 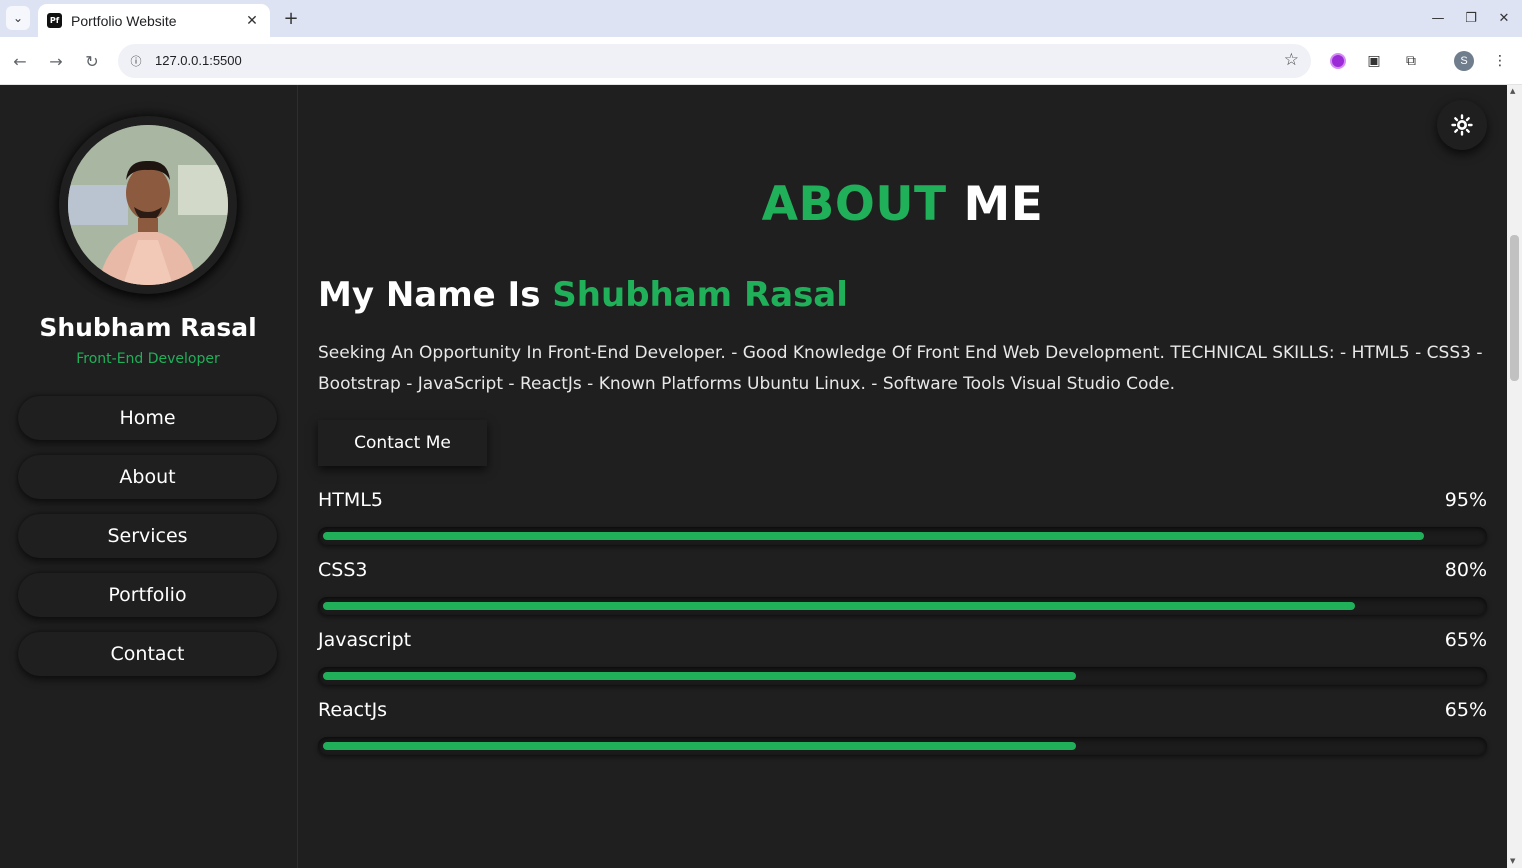 What do you see at coordinates (1465, 500) in the screenshot?
I see `skill-percent: 95%` at bounding box center [1465, 500].